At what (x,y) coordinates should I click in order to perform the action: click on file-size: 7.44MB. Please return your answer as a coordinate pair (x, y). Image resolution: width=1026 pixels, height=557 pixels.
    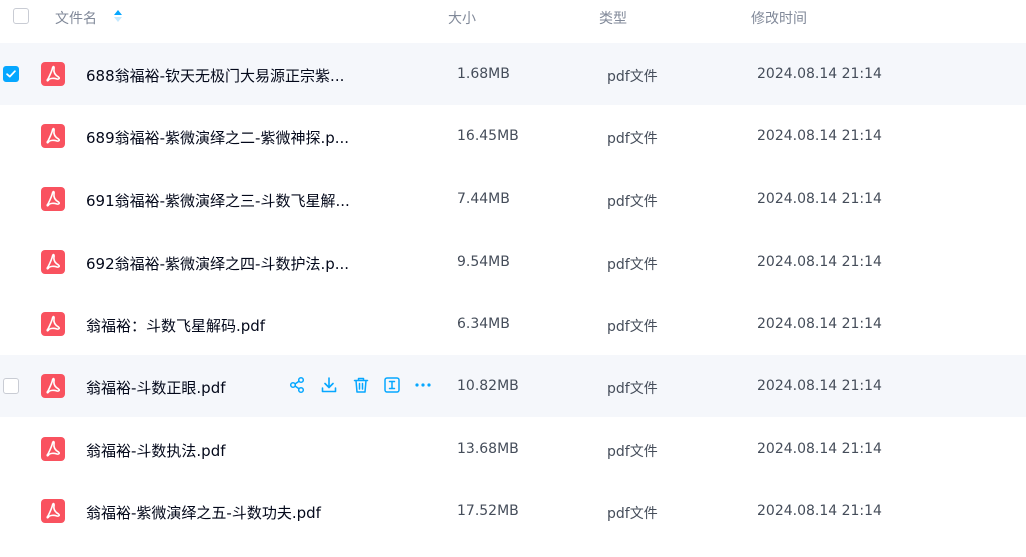
    Looking at the image, I should click on (483, 199).